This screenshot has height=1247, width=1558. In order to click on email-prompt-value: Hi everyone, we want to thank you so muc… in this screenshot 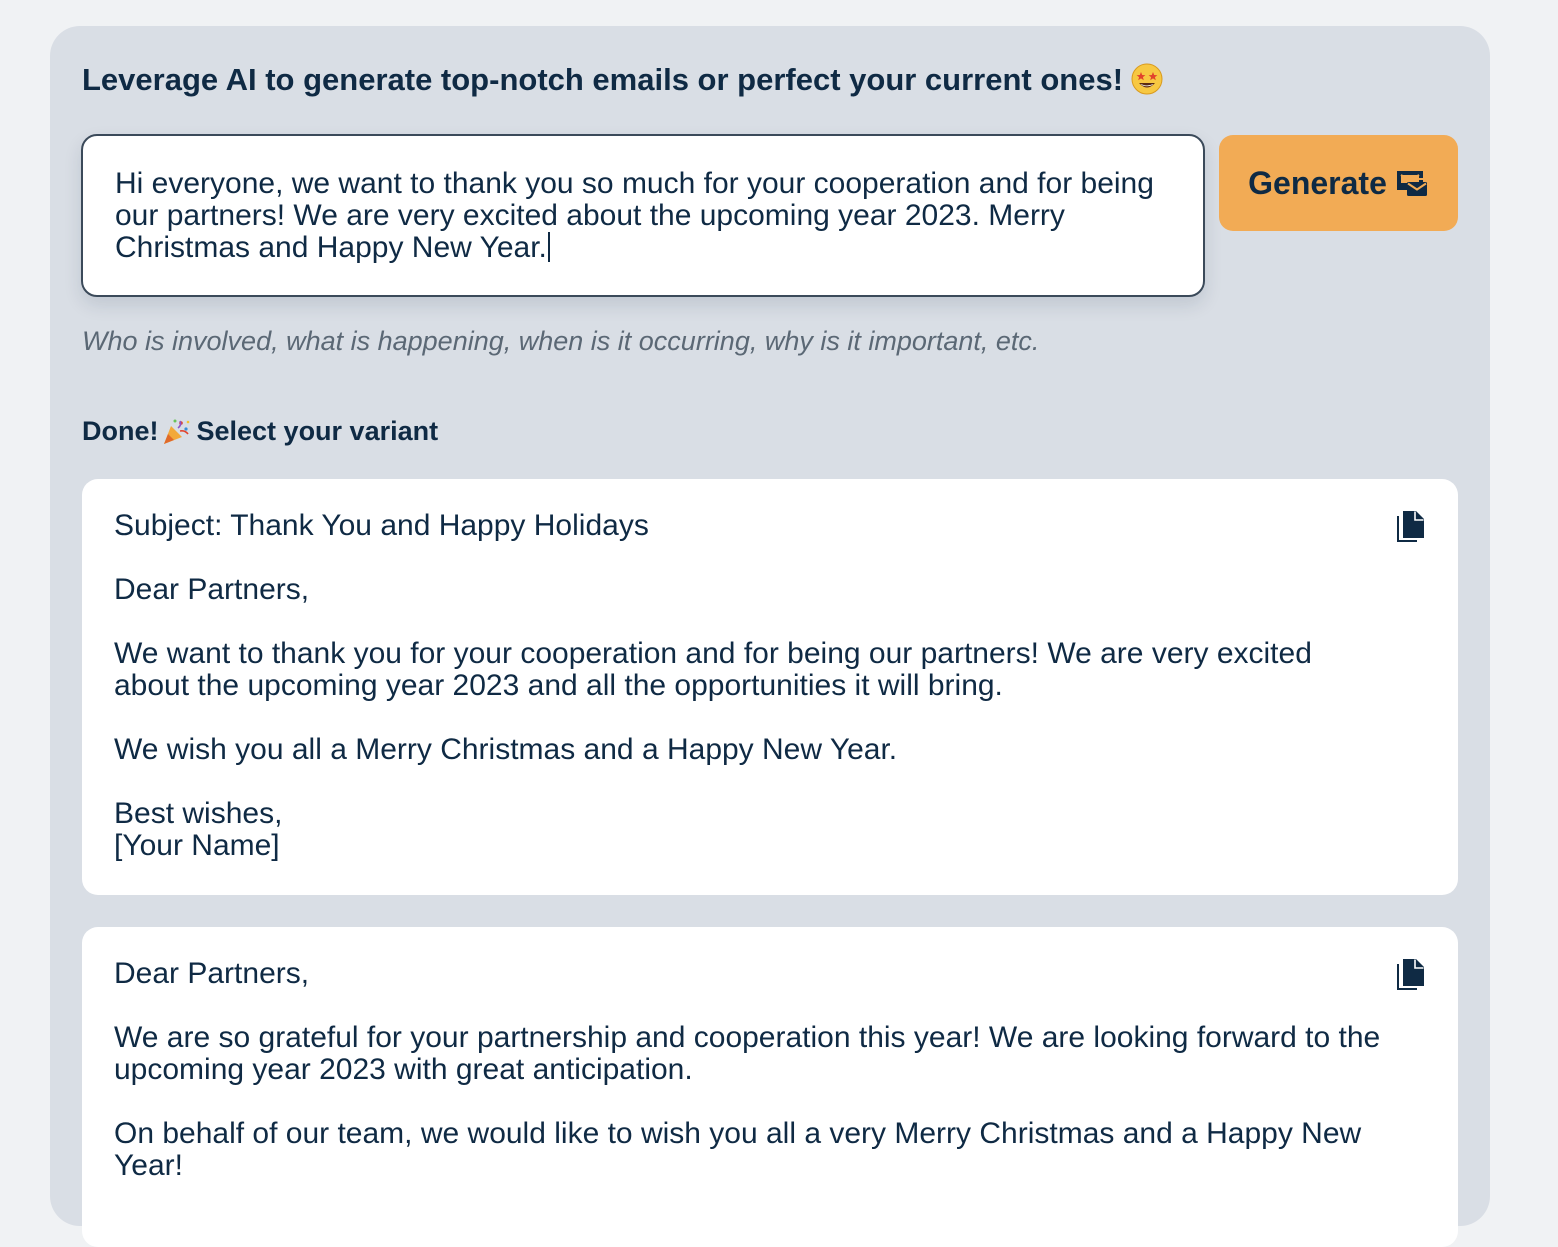, I will do `click(639, 215)`.